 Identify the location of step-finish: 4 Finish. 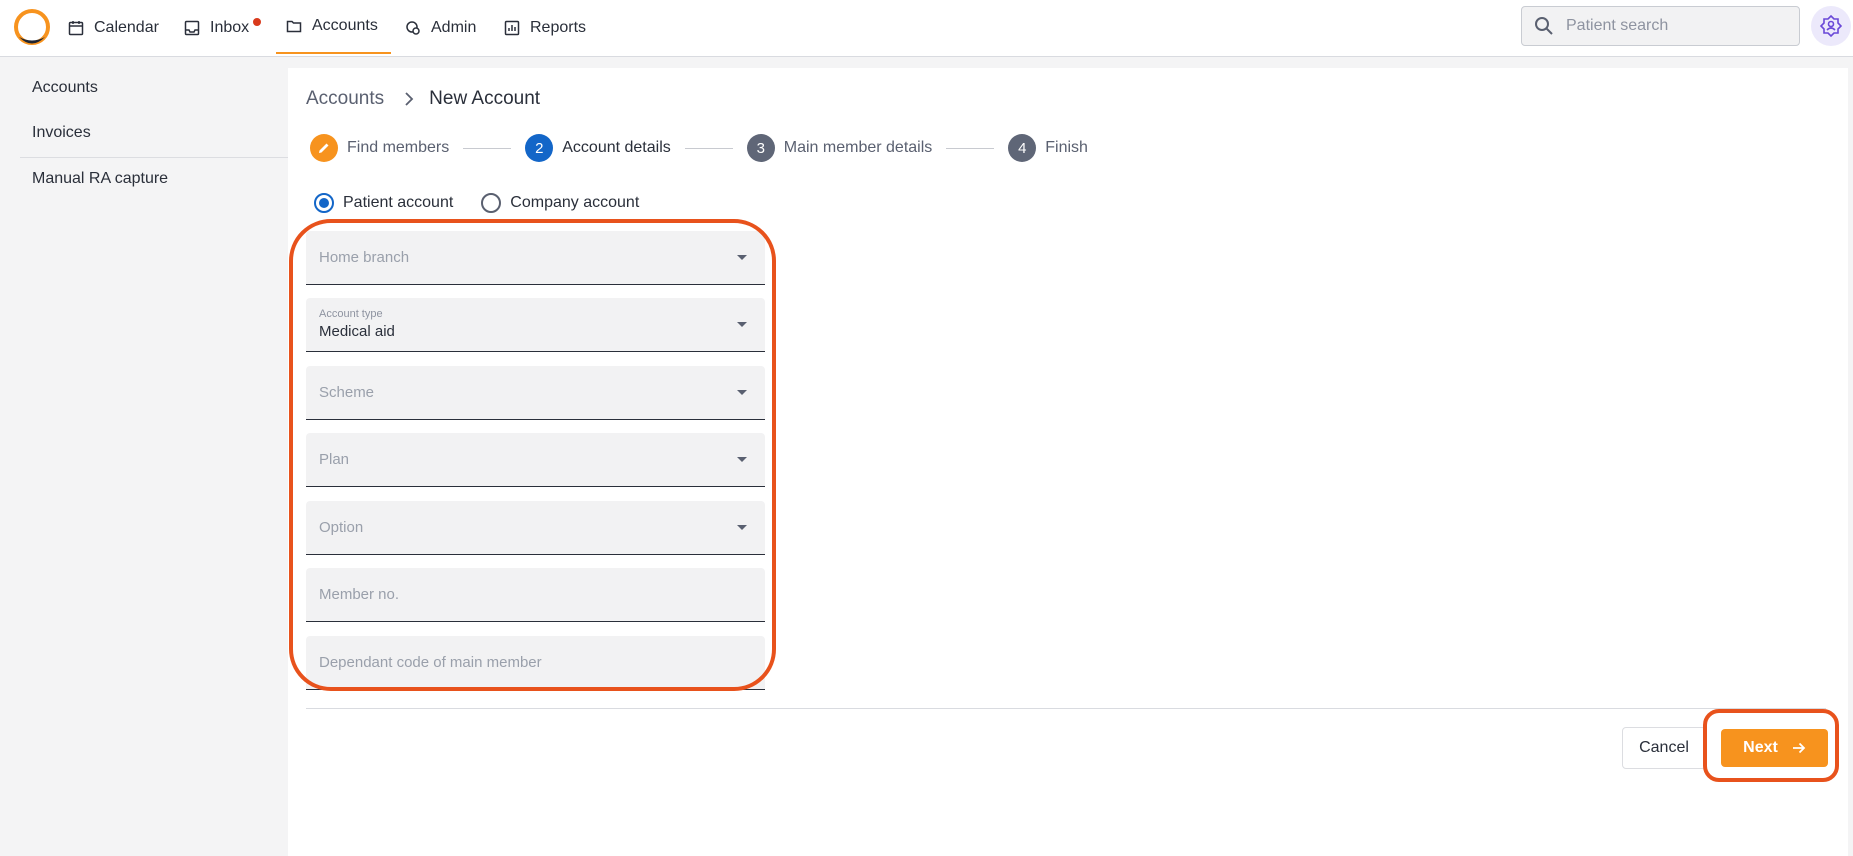
(1048, 148).